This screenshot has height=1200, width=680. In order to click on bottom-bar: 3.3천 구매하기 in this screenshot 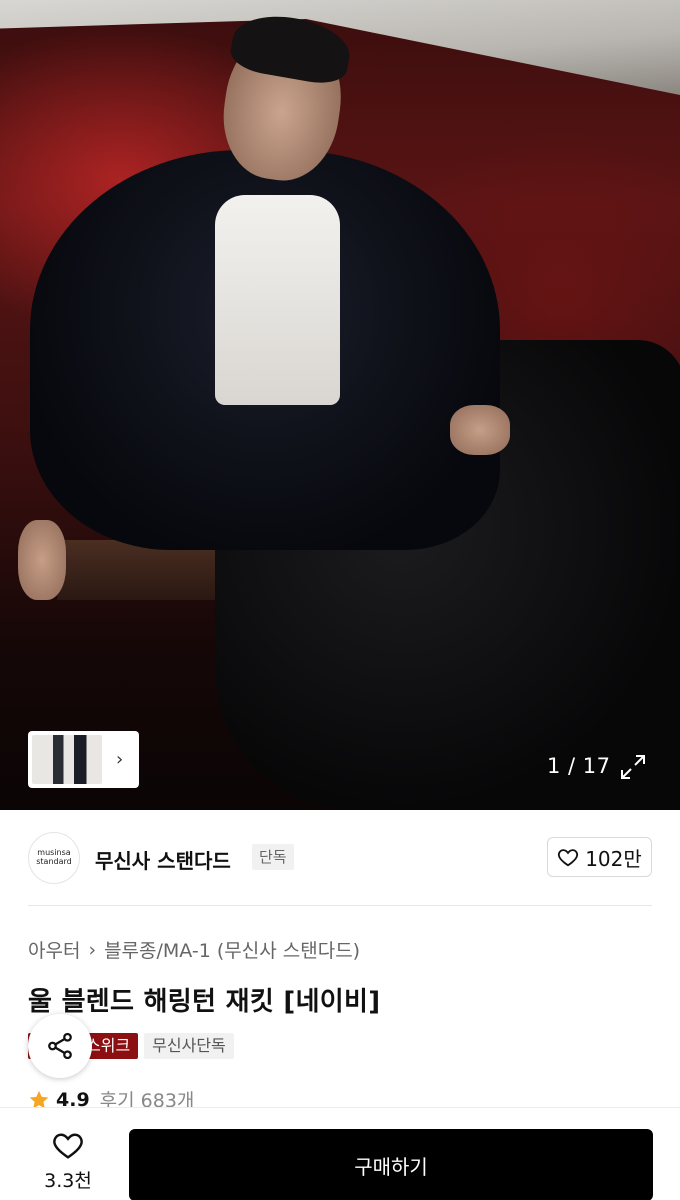, I will do `click(340, 1153)`.